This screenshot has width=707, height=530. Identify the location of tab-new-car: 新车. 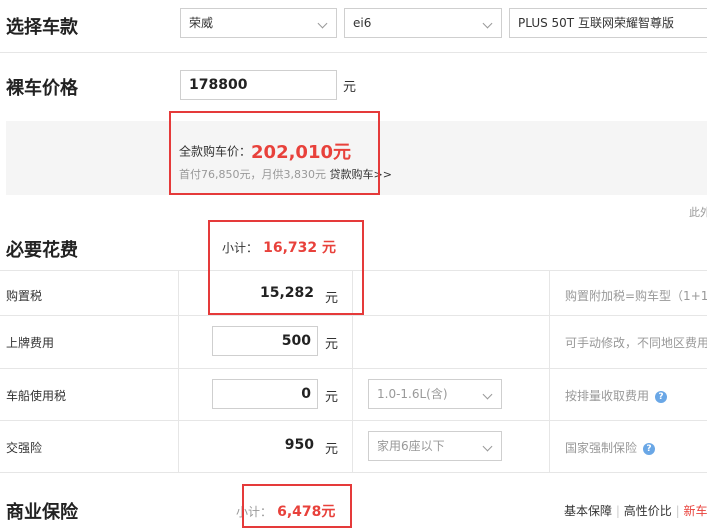
(695, 511).